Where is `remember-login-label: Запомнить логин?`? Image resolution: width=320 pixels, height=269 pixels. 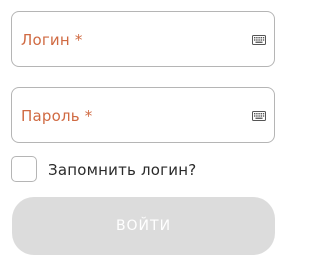 remember-login-label: Запомнить логин? is located at coordinates (122, 170).